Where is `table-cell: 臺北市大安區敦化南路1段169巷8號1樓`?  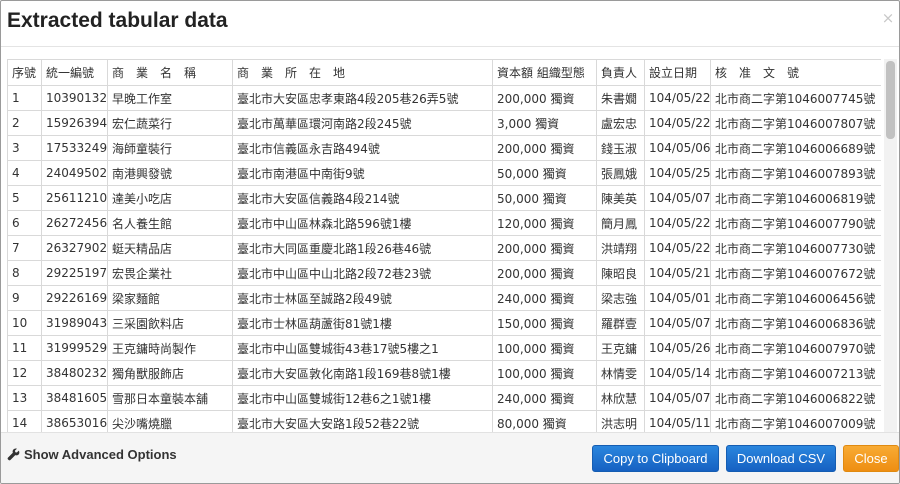
table-cell: 臺北市大安區敦化南路1段169巷8號1樓 is located at coordinates (362, 373).